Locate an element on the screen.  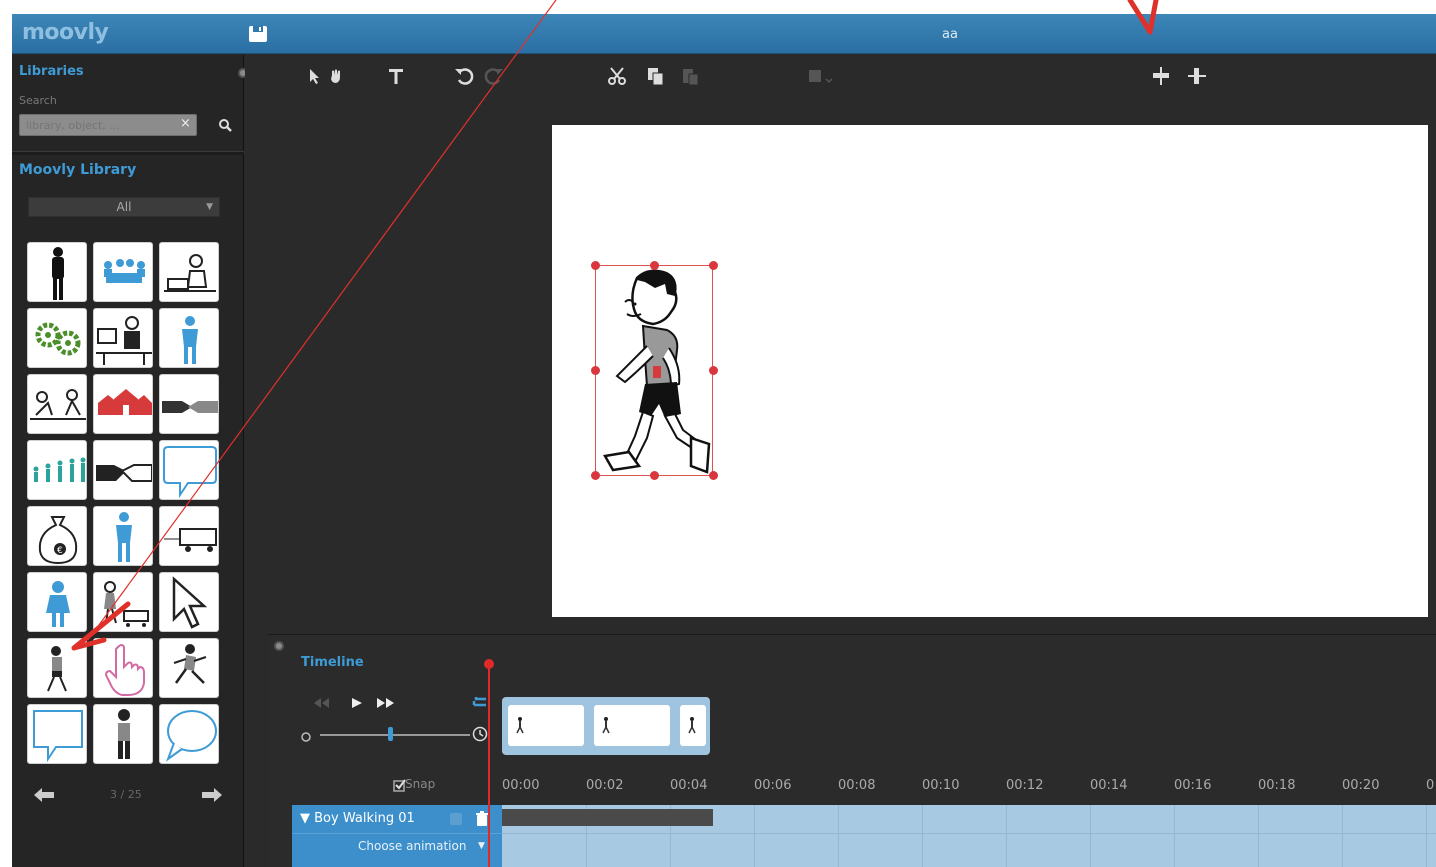
loop-icon is located at coordinates (480, 701).